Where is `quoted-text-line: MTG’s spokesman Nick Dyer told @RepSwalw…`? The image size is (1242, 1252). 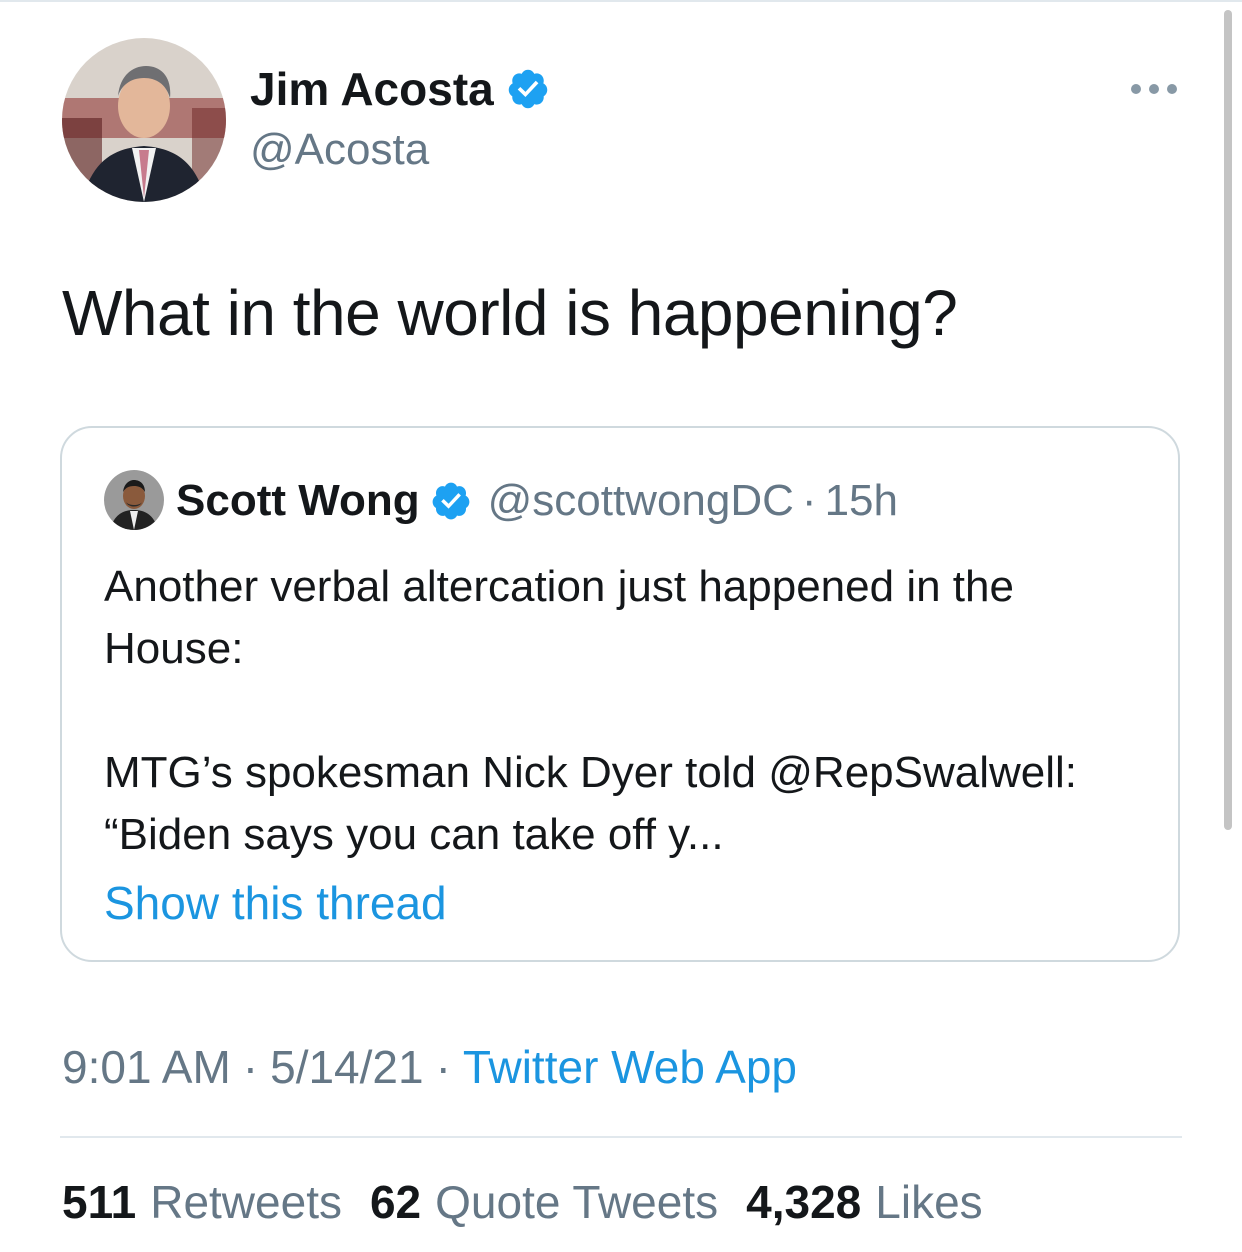 quoted-text-line: MTG’s spokesman Nick Dyer told @RepSwalw… is located at coordinates (591, 803).